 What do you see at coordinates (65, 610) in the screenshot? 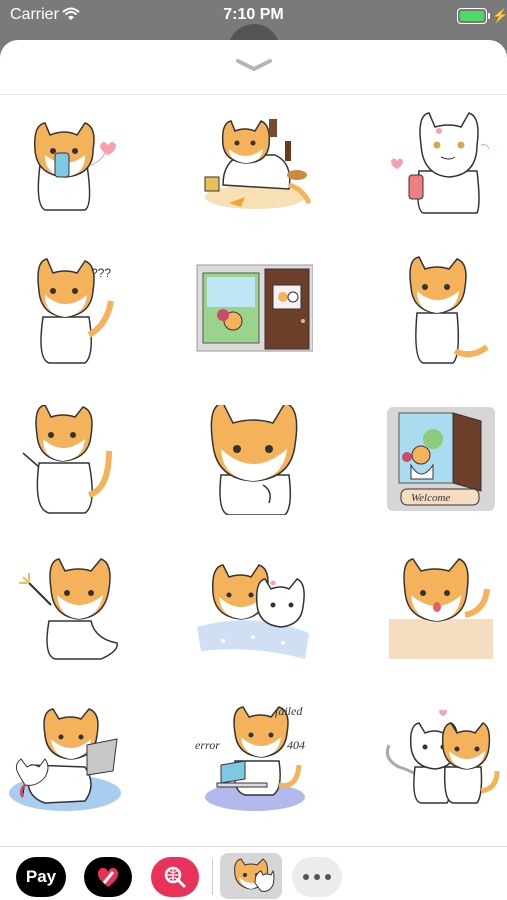
I see `sticker-cat-sparkler` at bounding box center [65, 610].